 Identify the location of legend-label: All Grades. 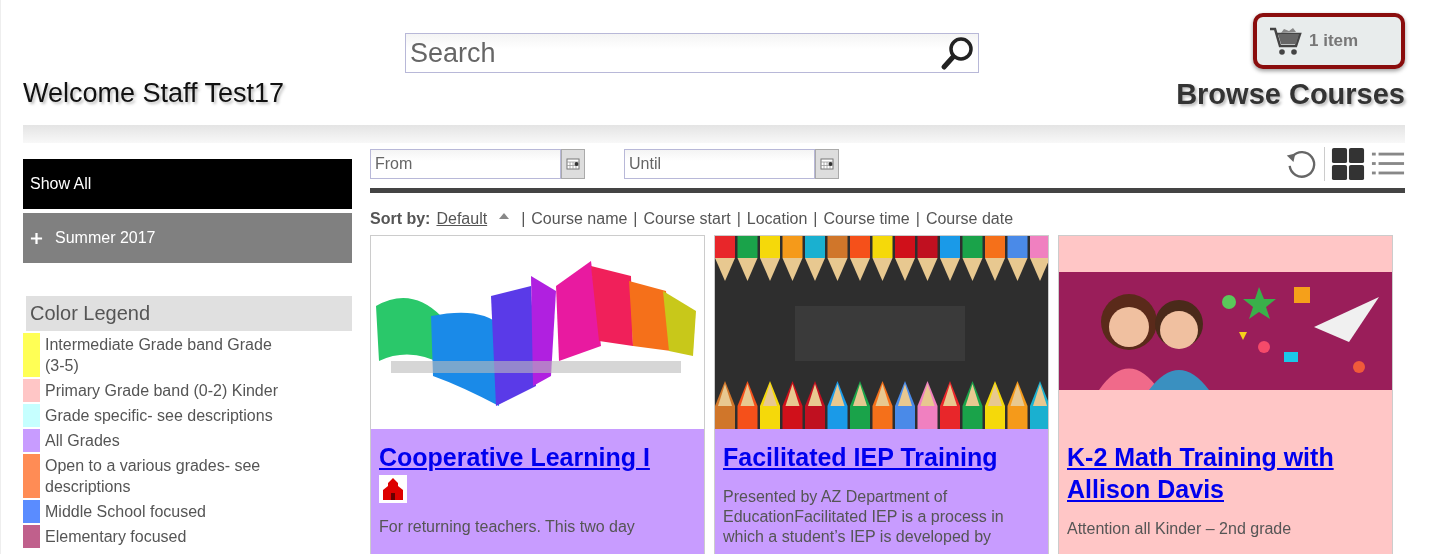
(82, 441).